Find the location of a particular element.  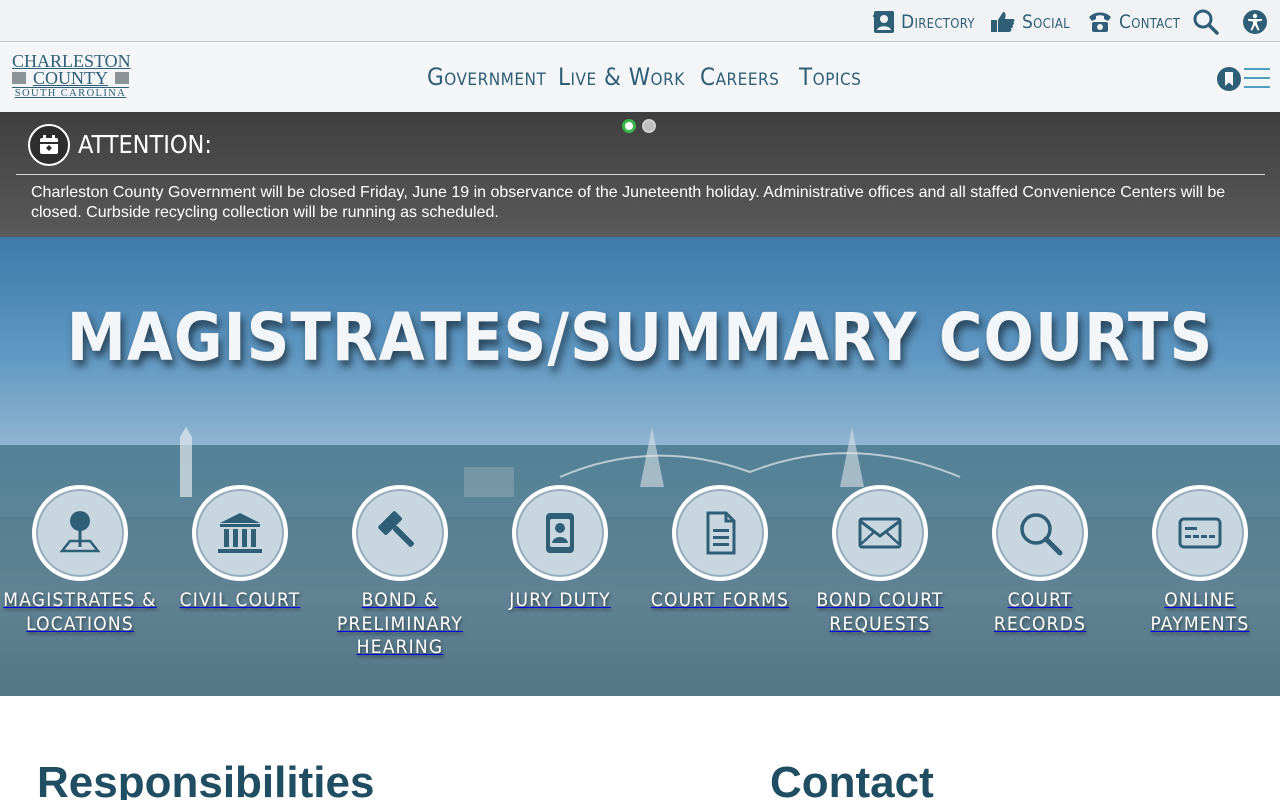

directory-label: Directory is located at coordinates (938, 22).